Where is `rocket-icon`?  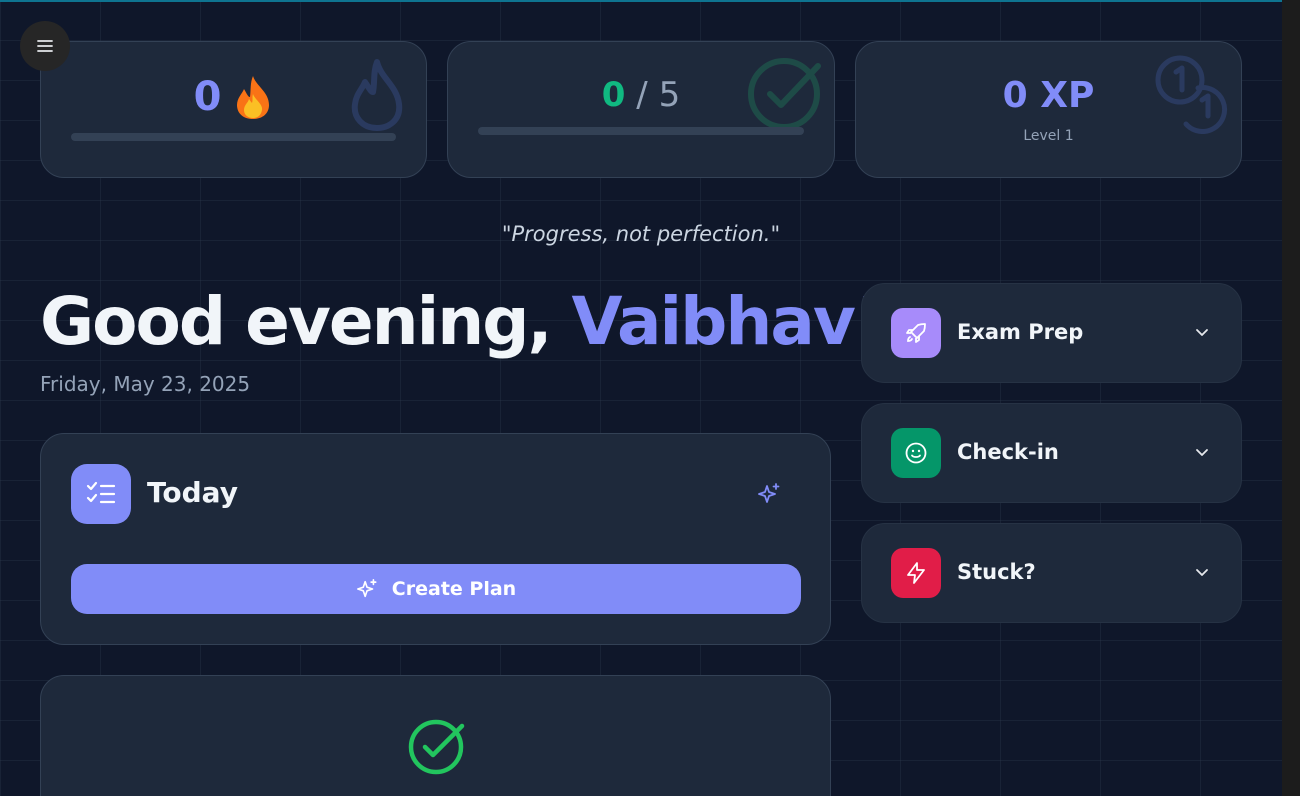
rocket-icon is located at coordinates (916, 333).